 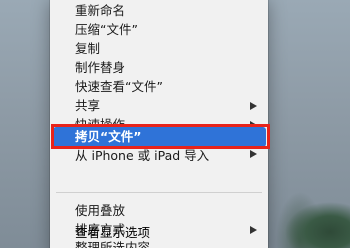 What do you see at coordinates (106, 29) in the screenshot?
I see `menu-item-label: 压缩“文件”` at bounding box center [106, 29].